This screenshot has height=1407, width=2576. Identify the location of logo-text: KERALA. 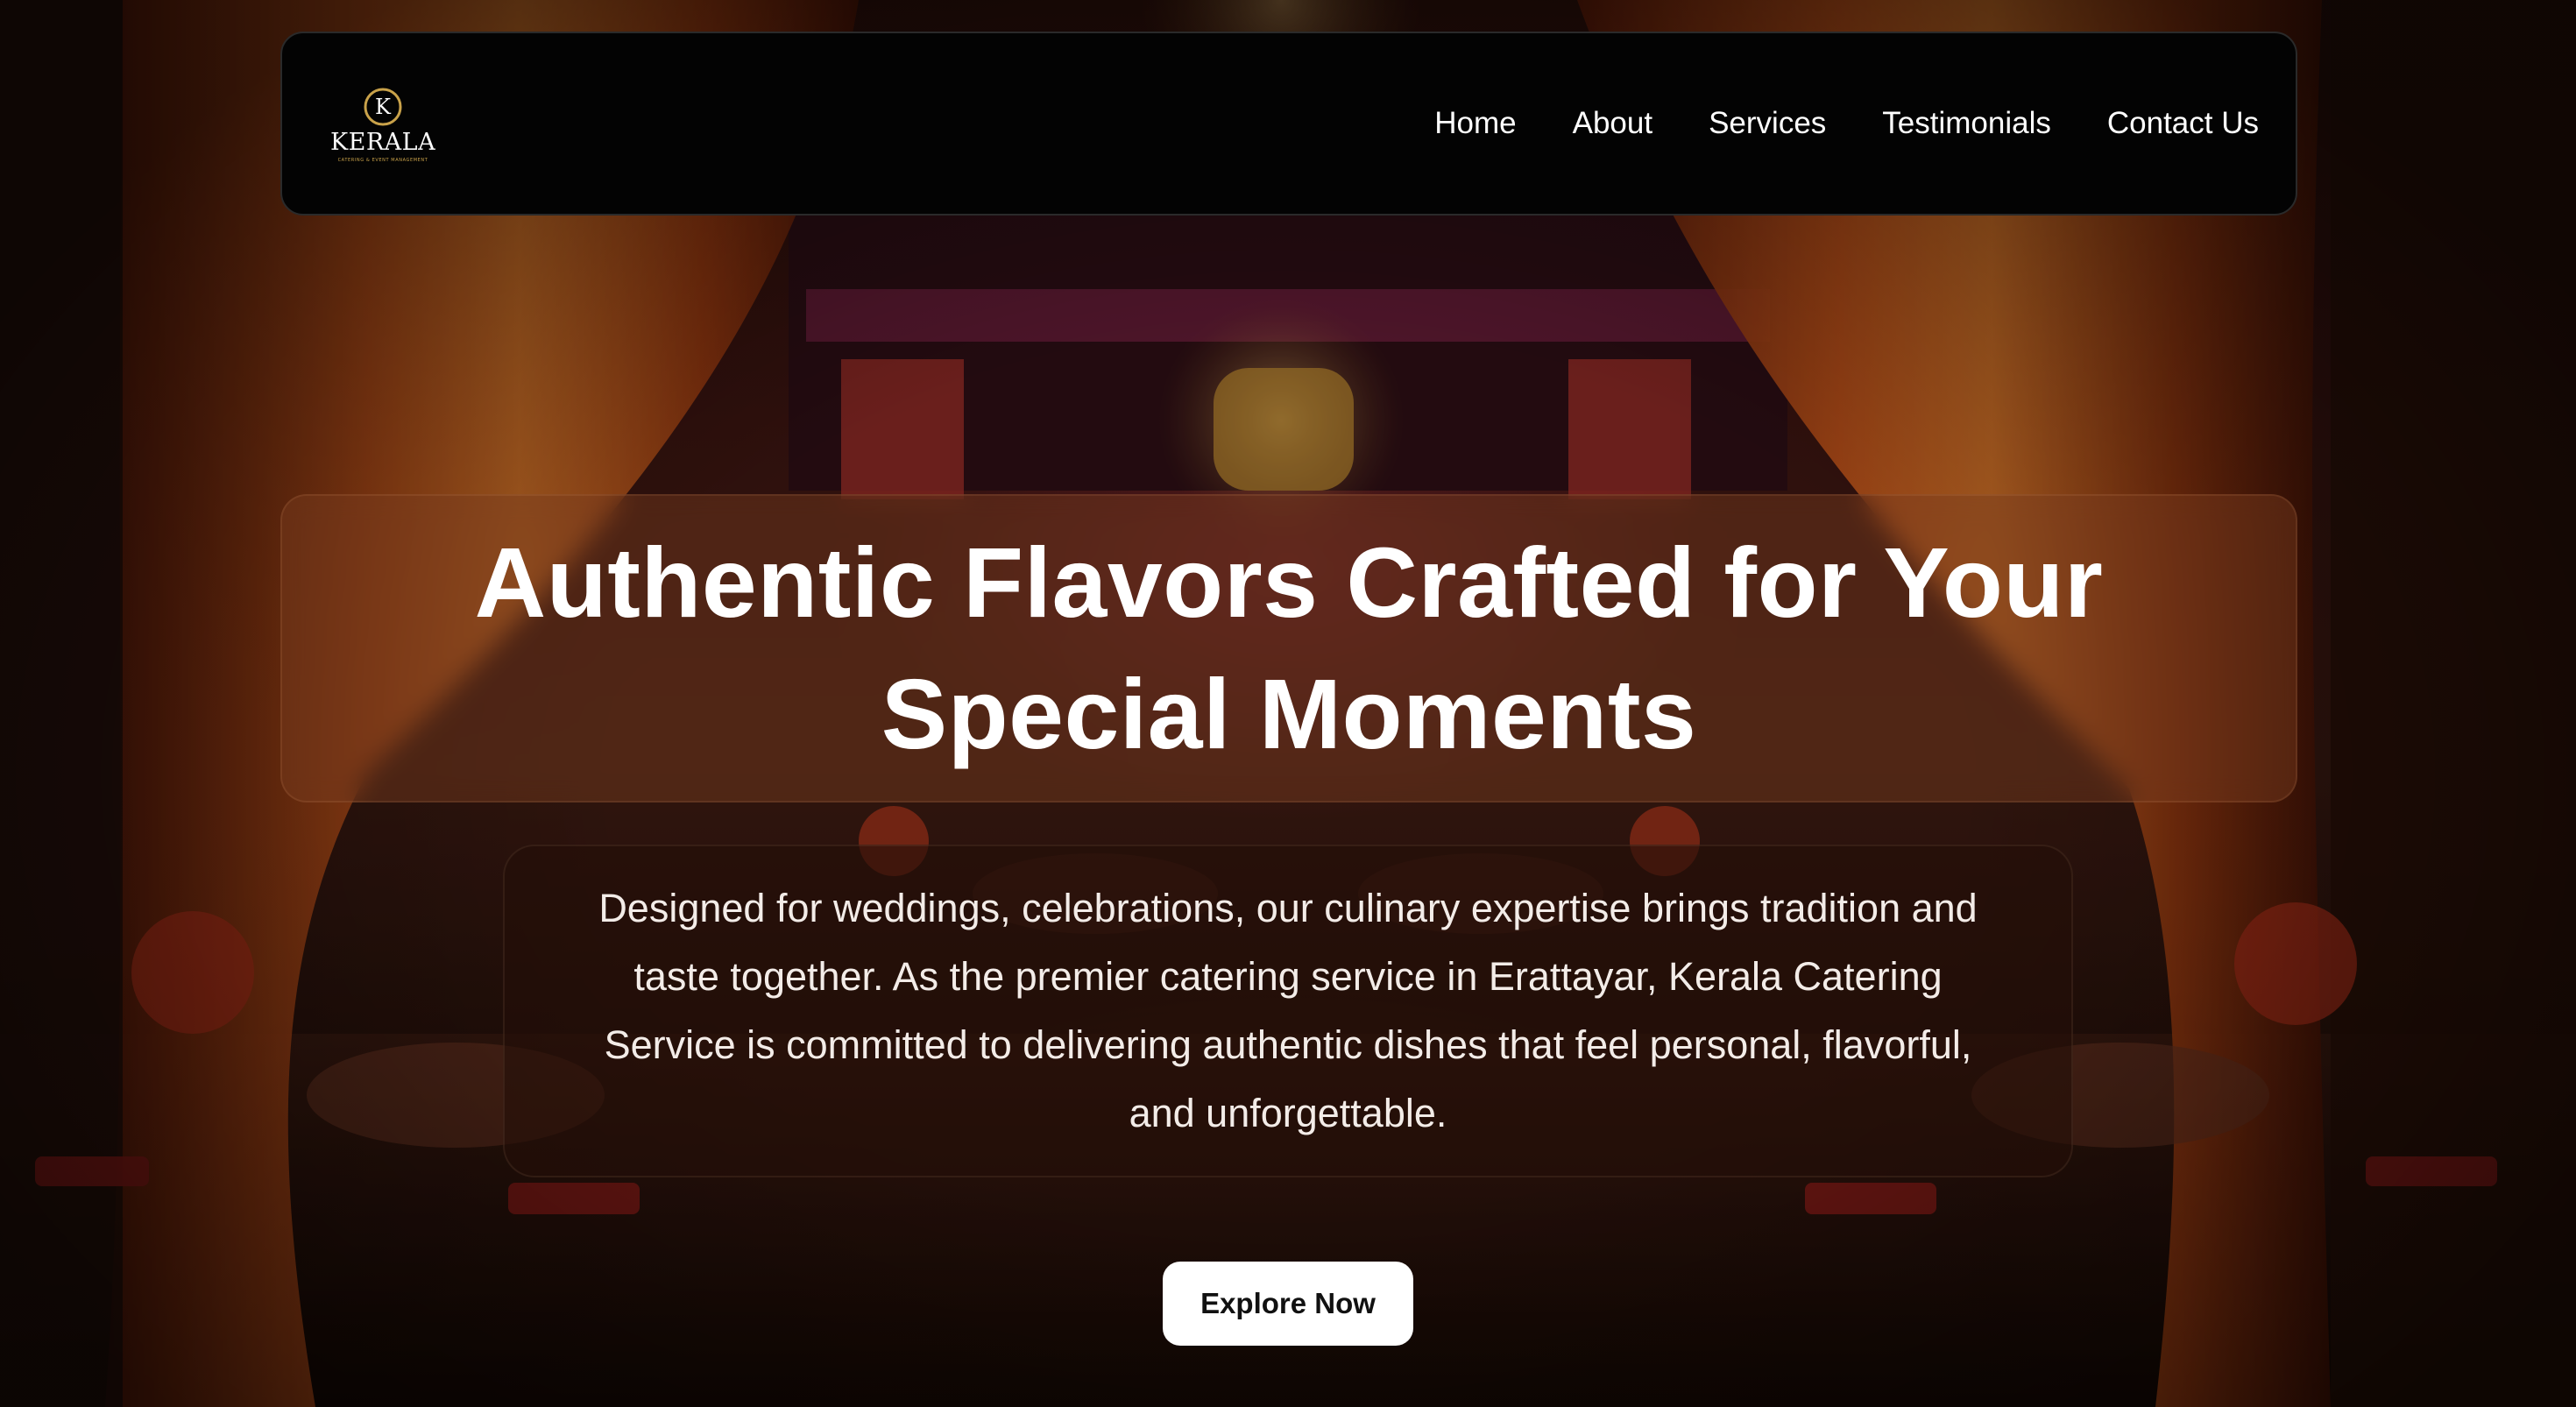
(382, 142).